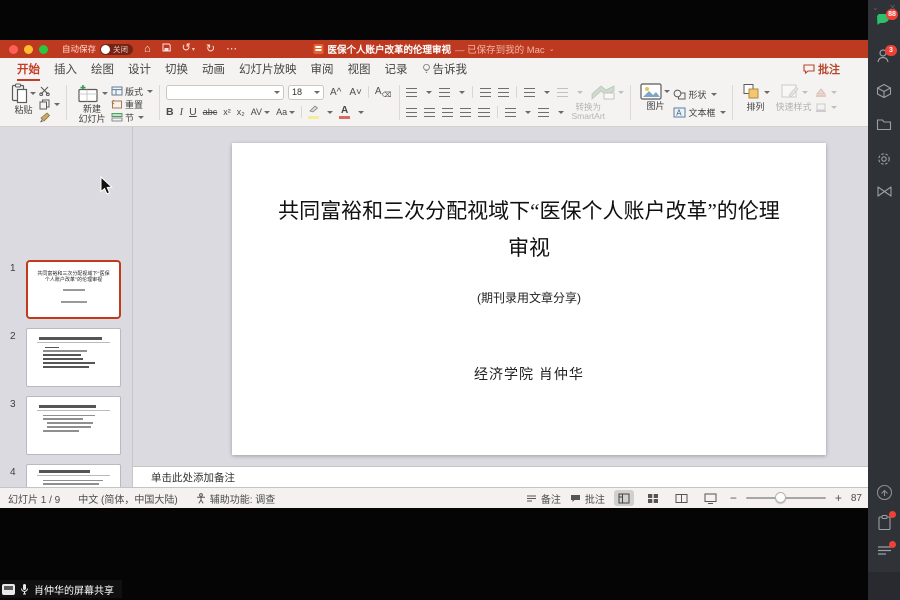 Image resolution: width=900 pixels, height=600 pixels. Describe the element at coordinates (504, 92) in the screenshot. I see `increase-indent-button` at that location.